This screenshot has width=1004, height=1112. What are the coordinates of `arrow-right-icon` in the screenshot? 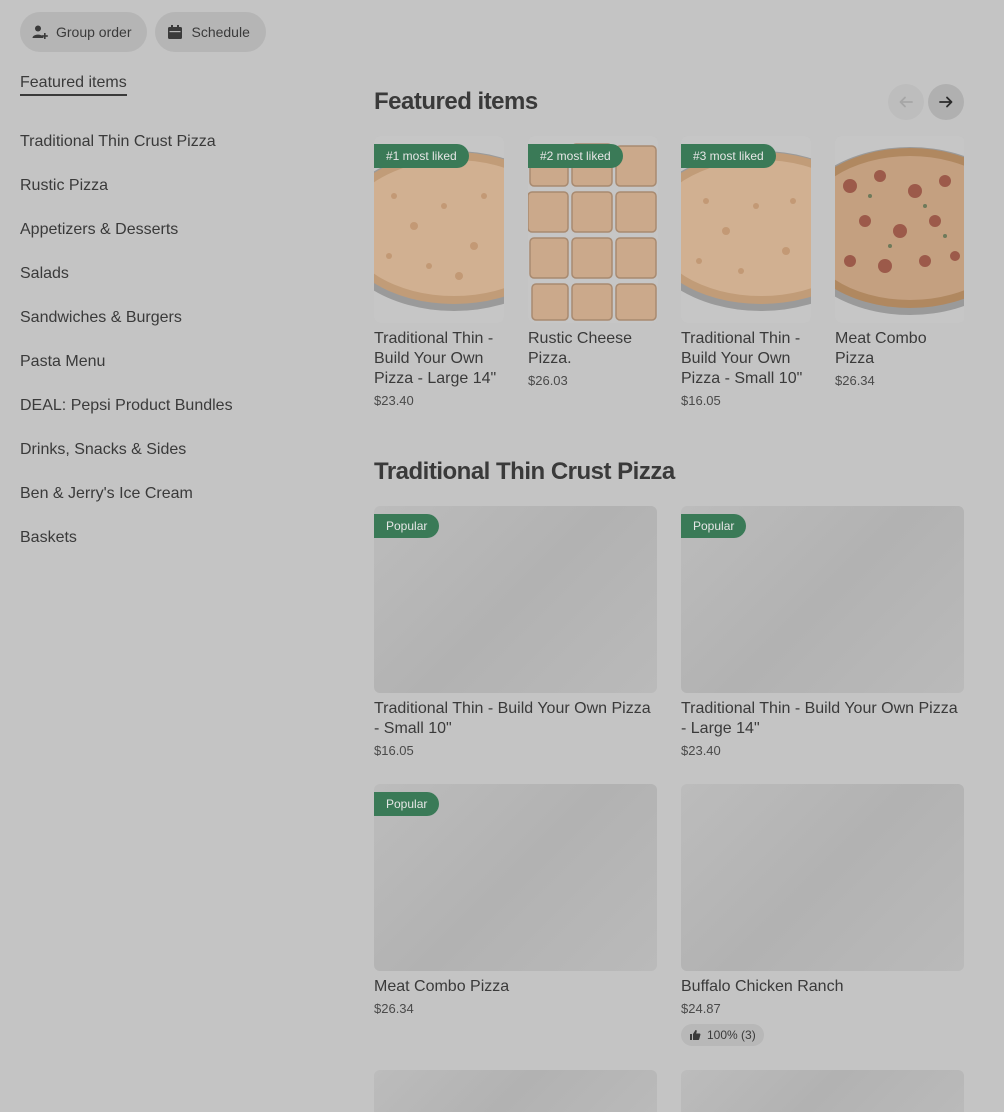 It's located at (946, 102).